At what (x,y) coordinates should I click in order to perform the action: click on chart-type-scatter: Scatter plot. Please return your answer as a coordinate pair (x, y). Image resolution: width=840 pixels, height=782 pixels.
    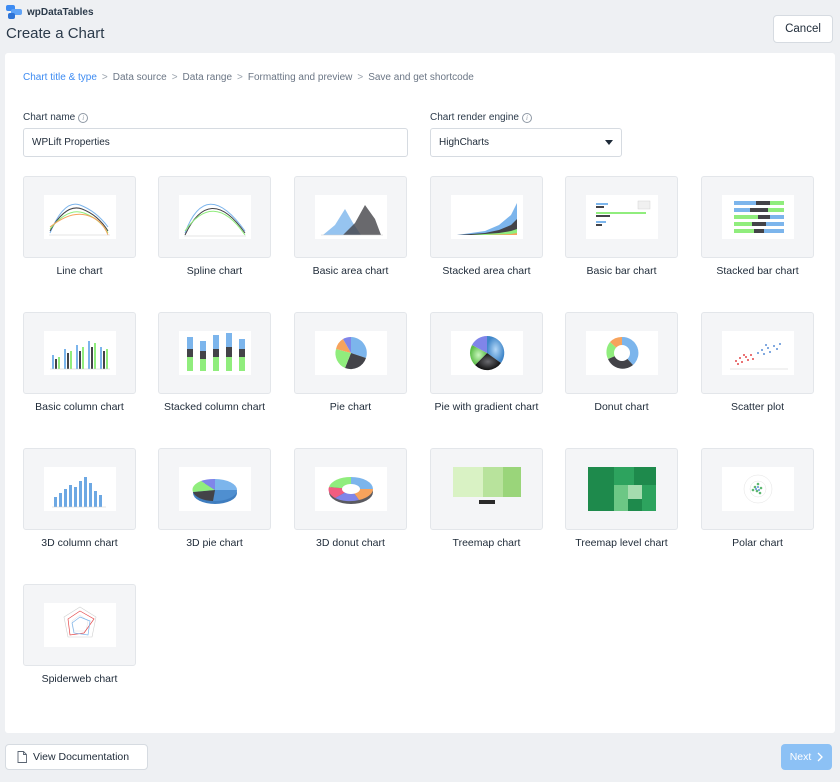
    Looking at the image, I should click on (757, 362).